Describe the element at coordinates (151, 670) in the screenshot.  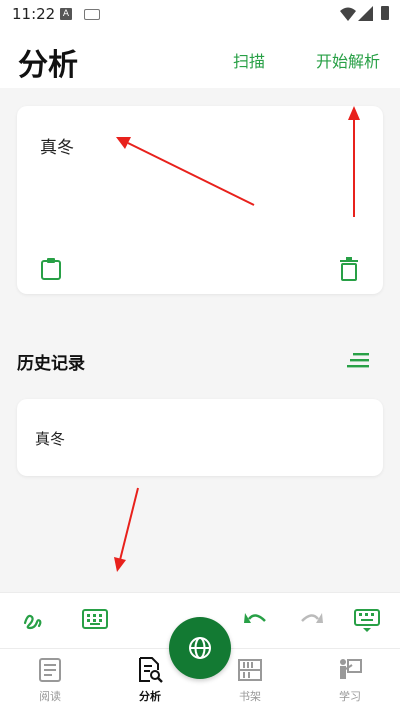
I see `document-search-icon` at that location.